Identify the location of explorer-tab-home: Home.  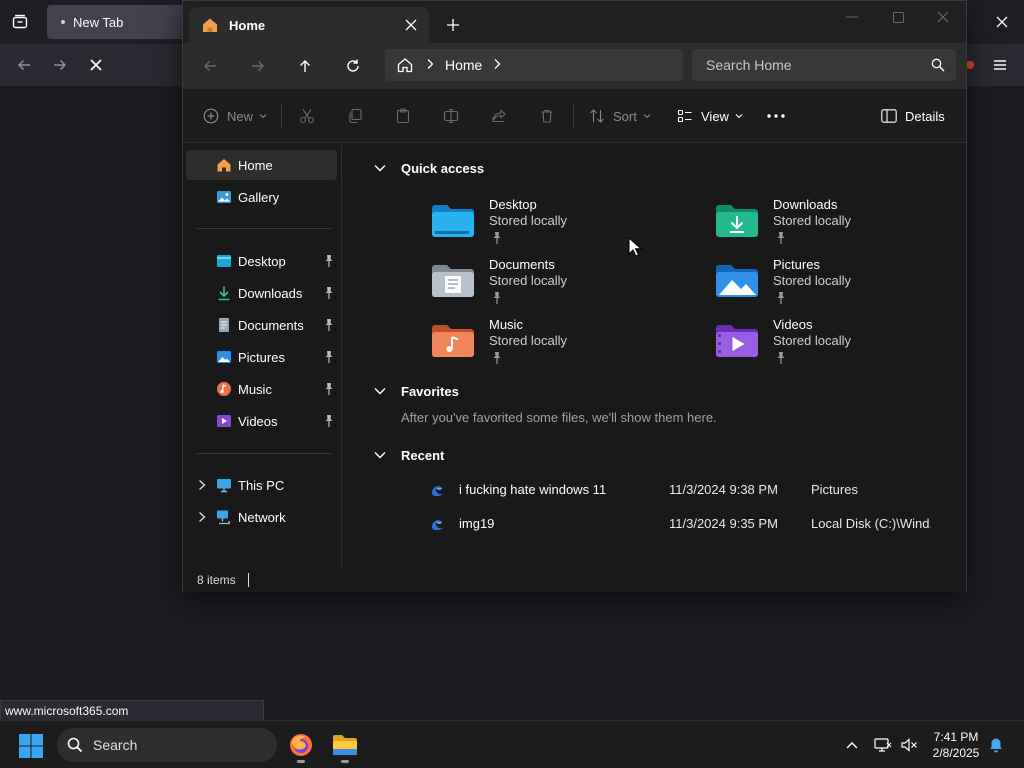
(309, 25).